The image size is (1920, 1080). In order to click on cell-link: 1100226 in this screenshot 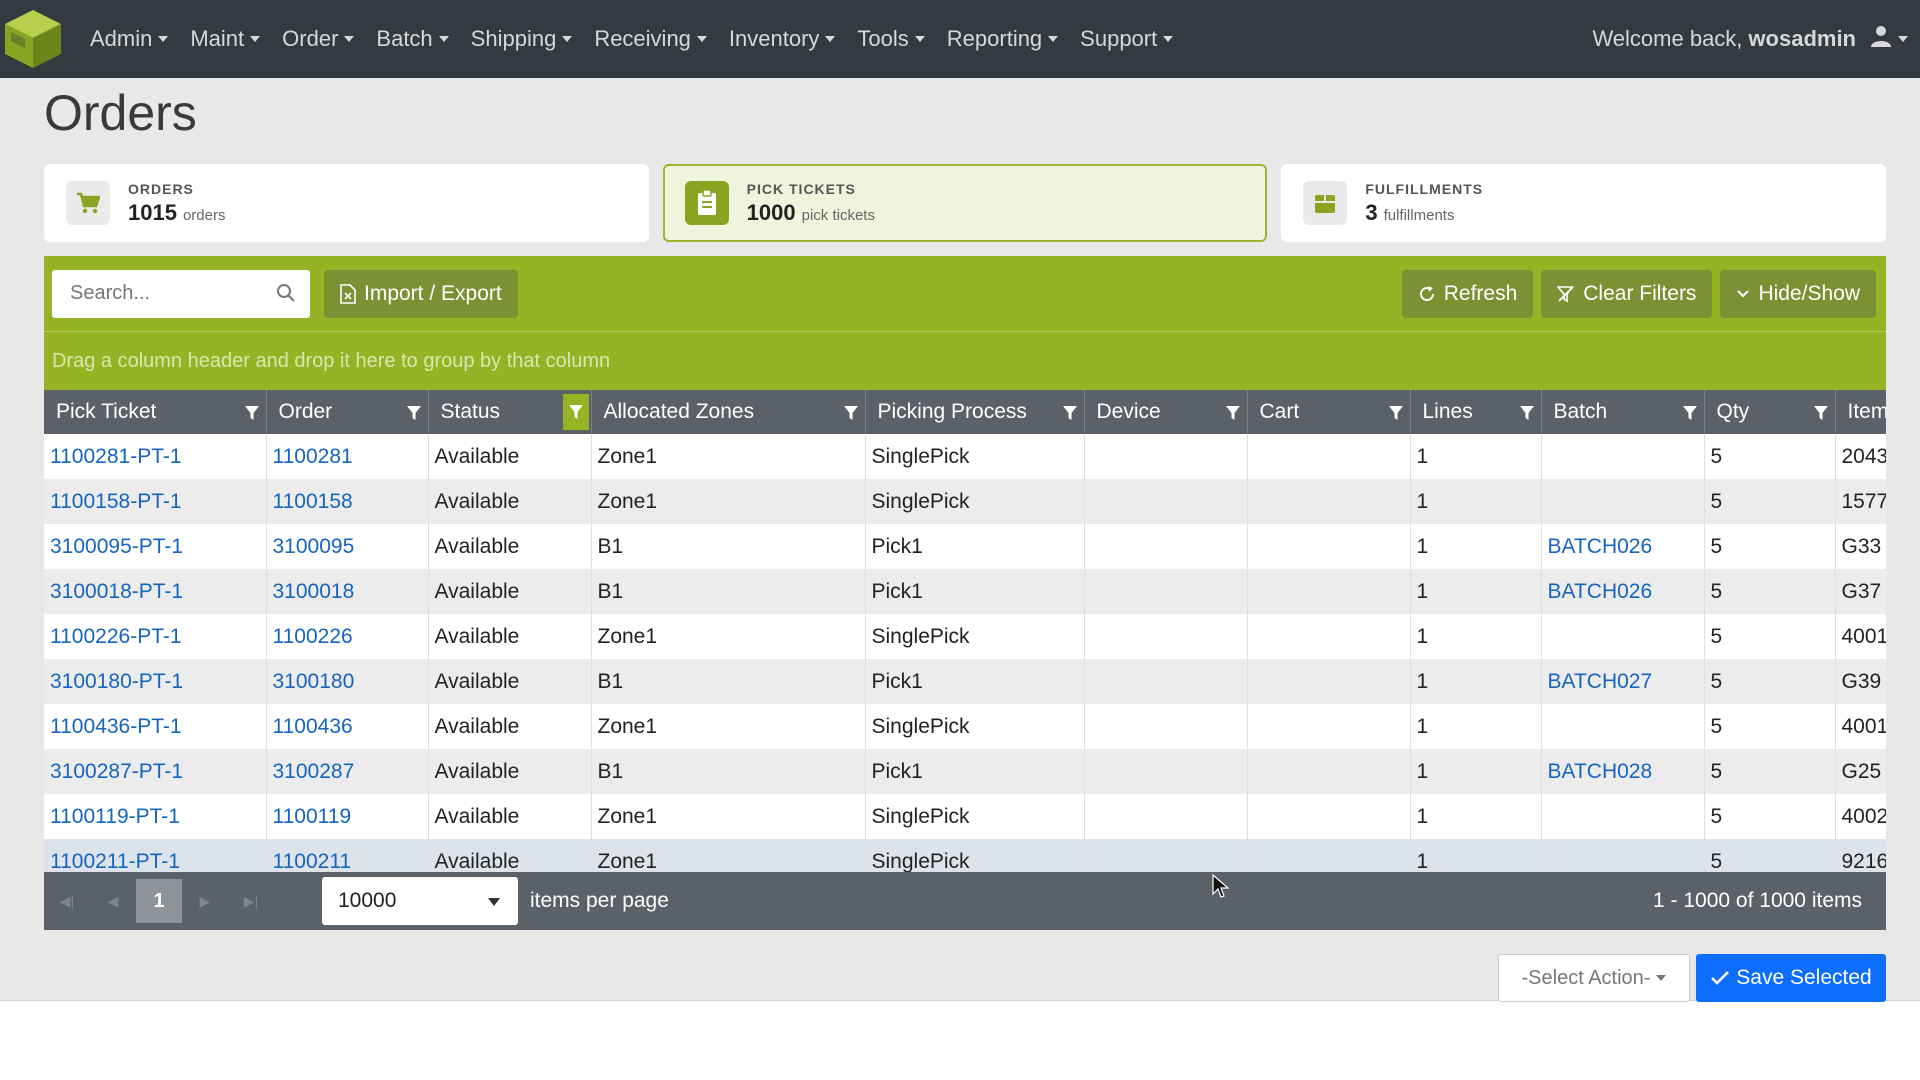, I will do `click(313, 636)`.